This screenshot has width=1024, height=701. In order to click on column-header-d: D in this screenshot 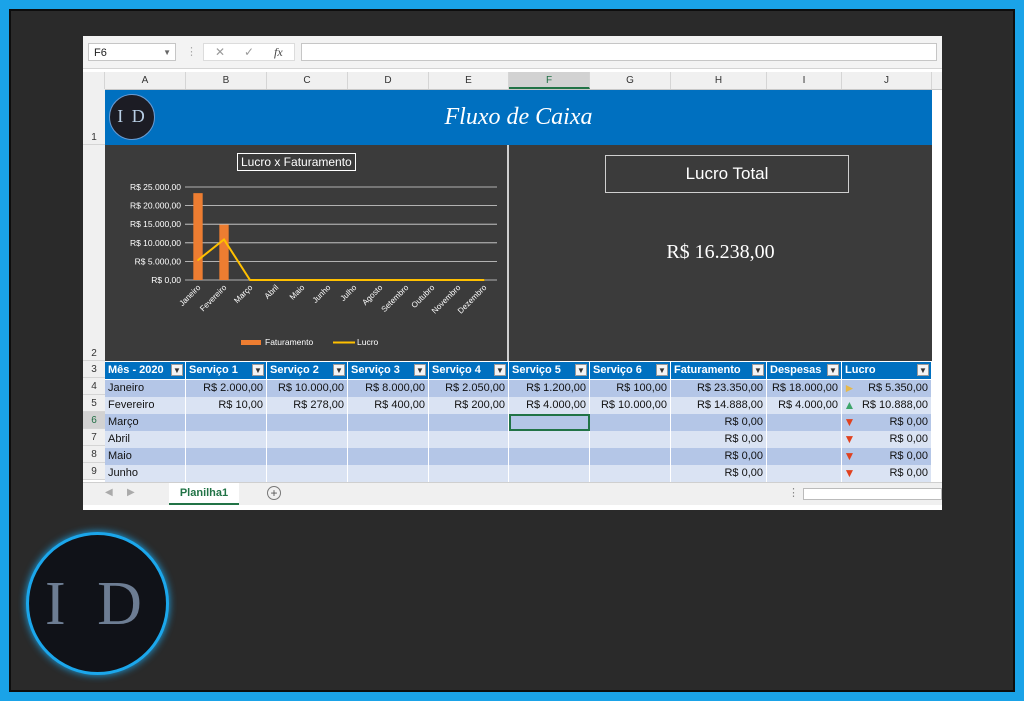, I will do `click(388, 80)`.